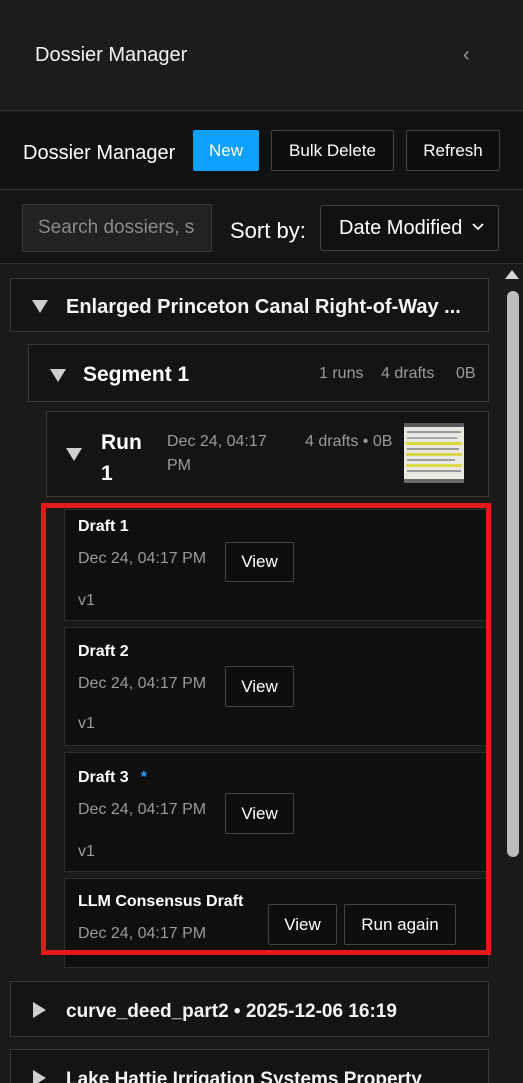 The width and height of the screenshot is (523, 1083). I want to click on toolbar: Dossier Manager New Bulk Delete Refresh, so click(261, 151).